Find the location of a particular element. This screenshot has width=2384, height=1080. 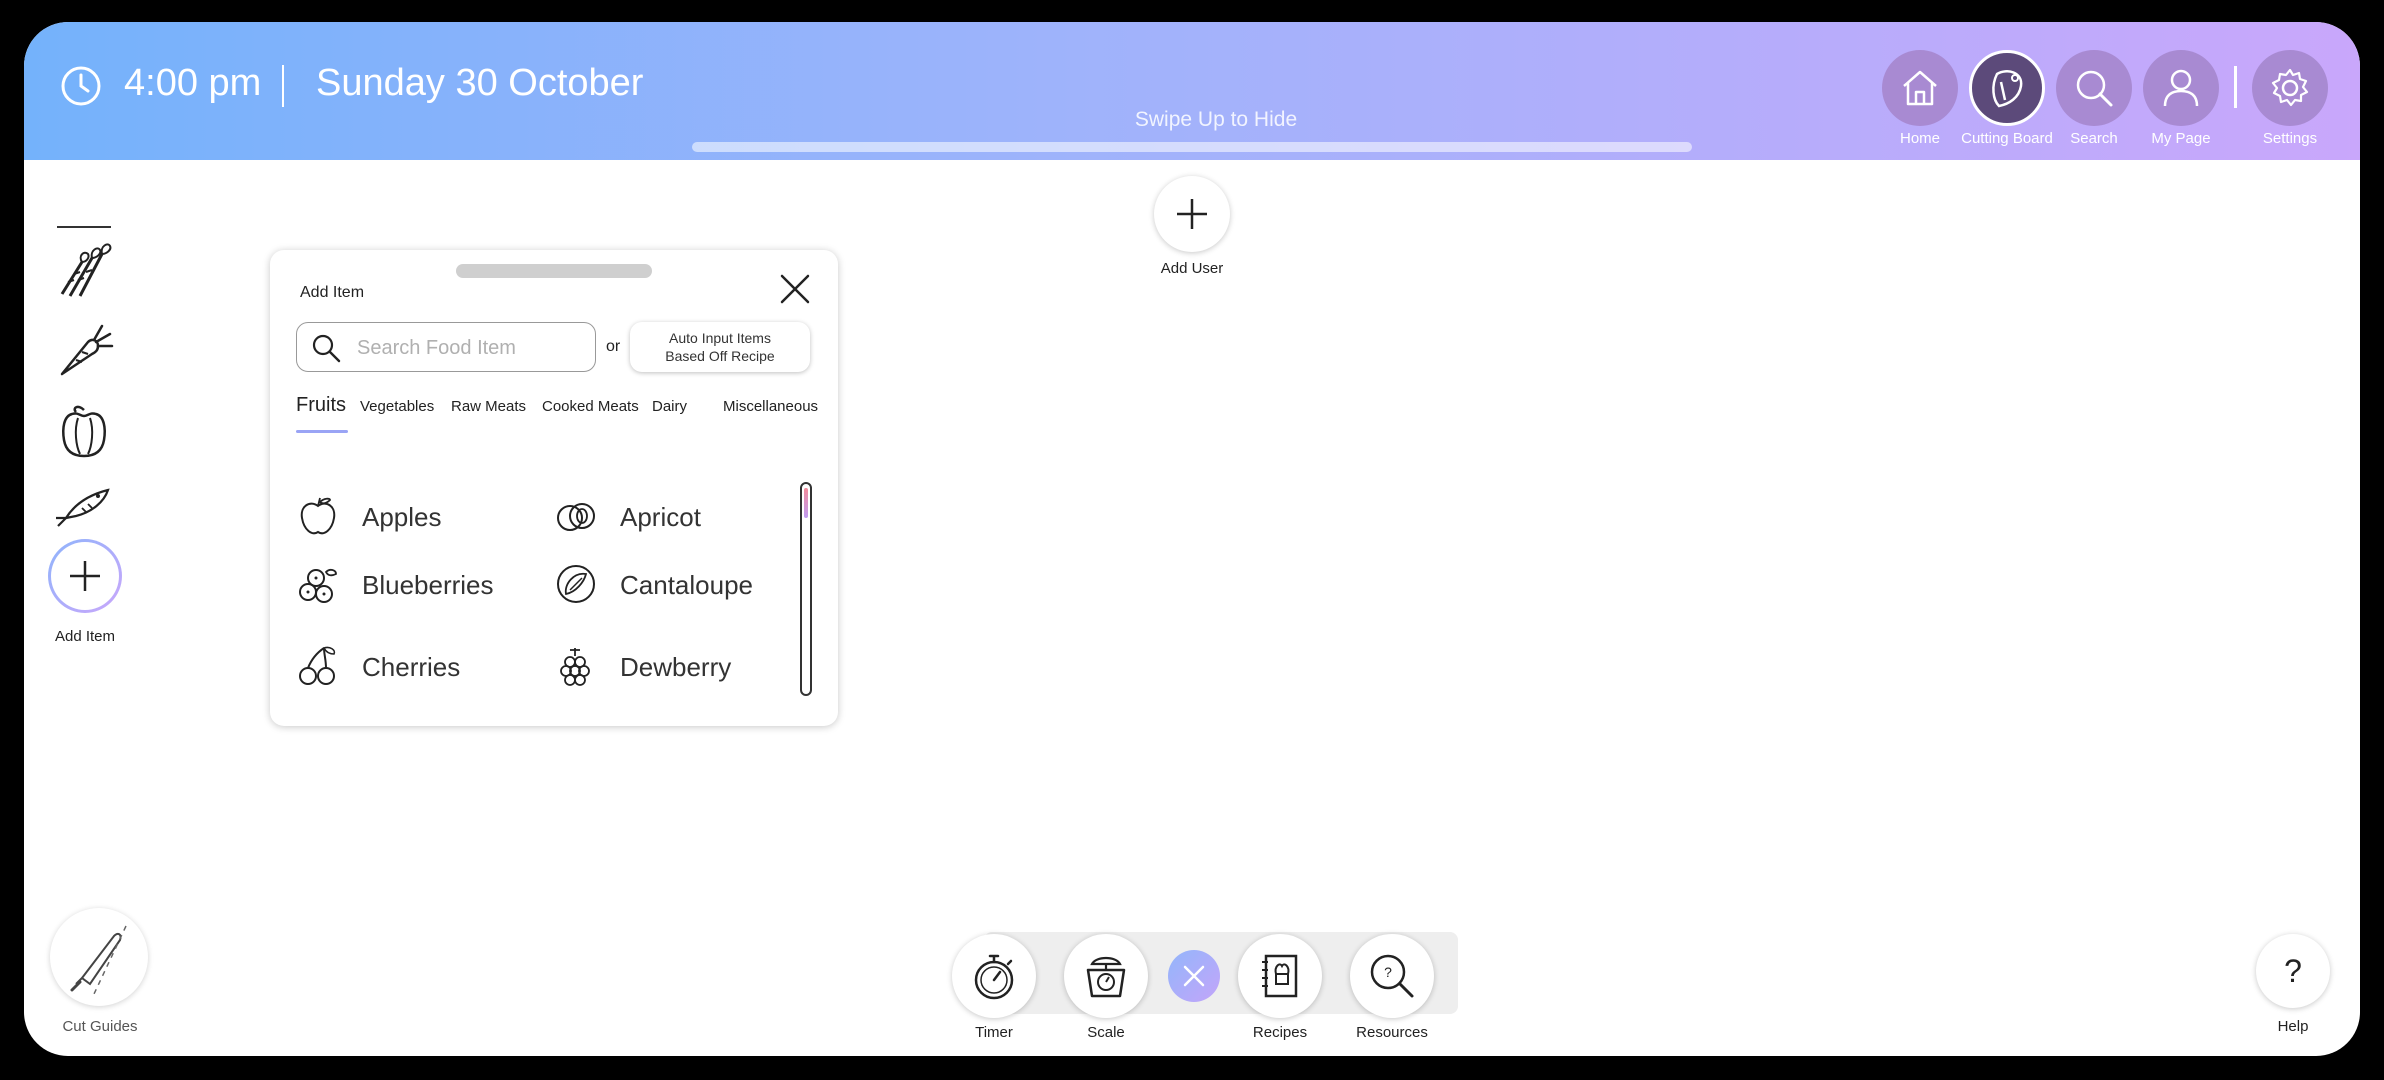

current-time: 4:00 pm is located at coordinates (193, 83).